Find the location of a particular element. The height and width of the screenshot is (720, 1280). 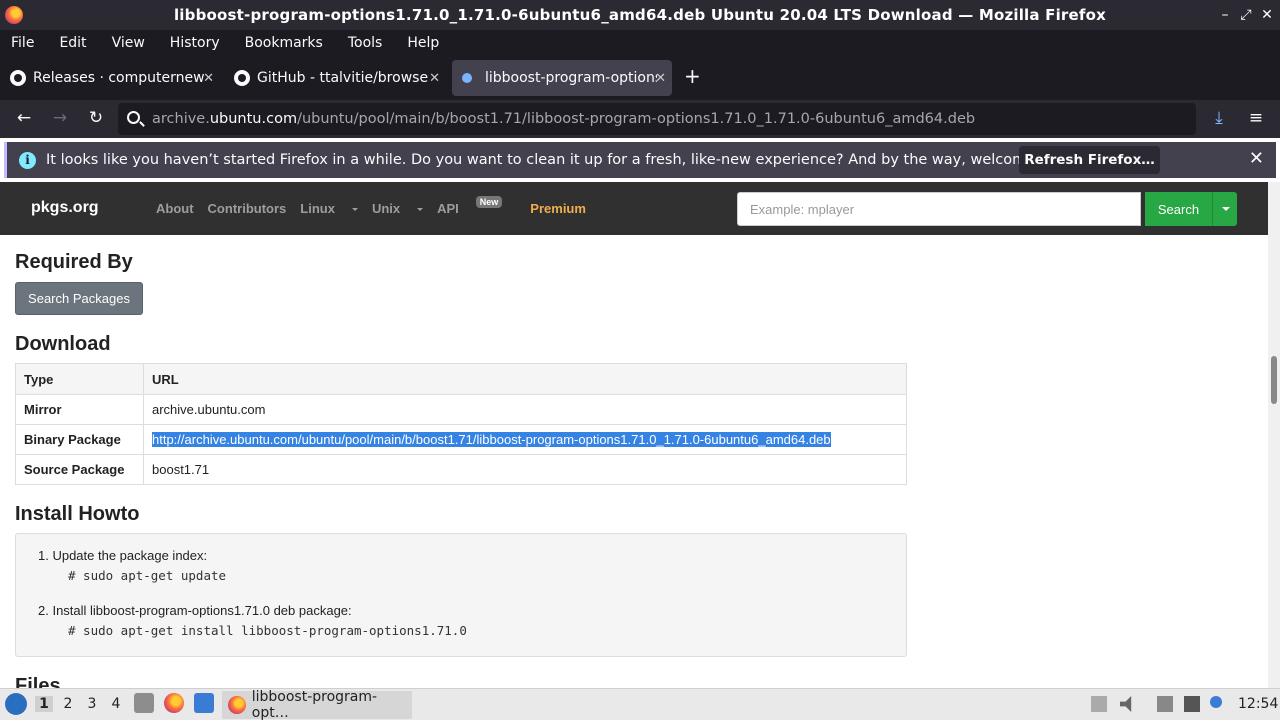

nav-premium: Premium is located at coordinates (558, 208).